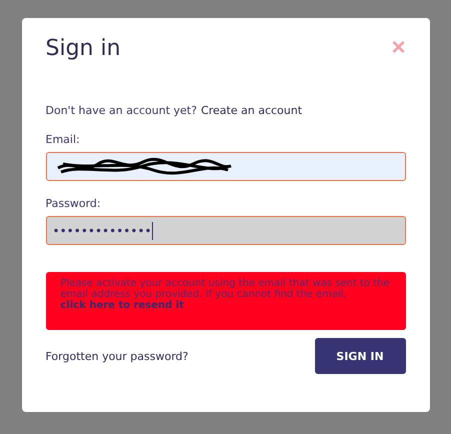  What do you see at coordinates (251, 110) in the screenshot?
I see `create-account-link: Create an account` at bounding box center [251, 110].